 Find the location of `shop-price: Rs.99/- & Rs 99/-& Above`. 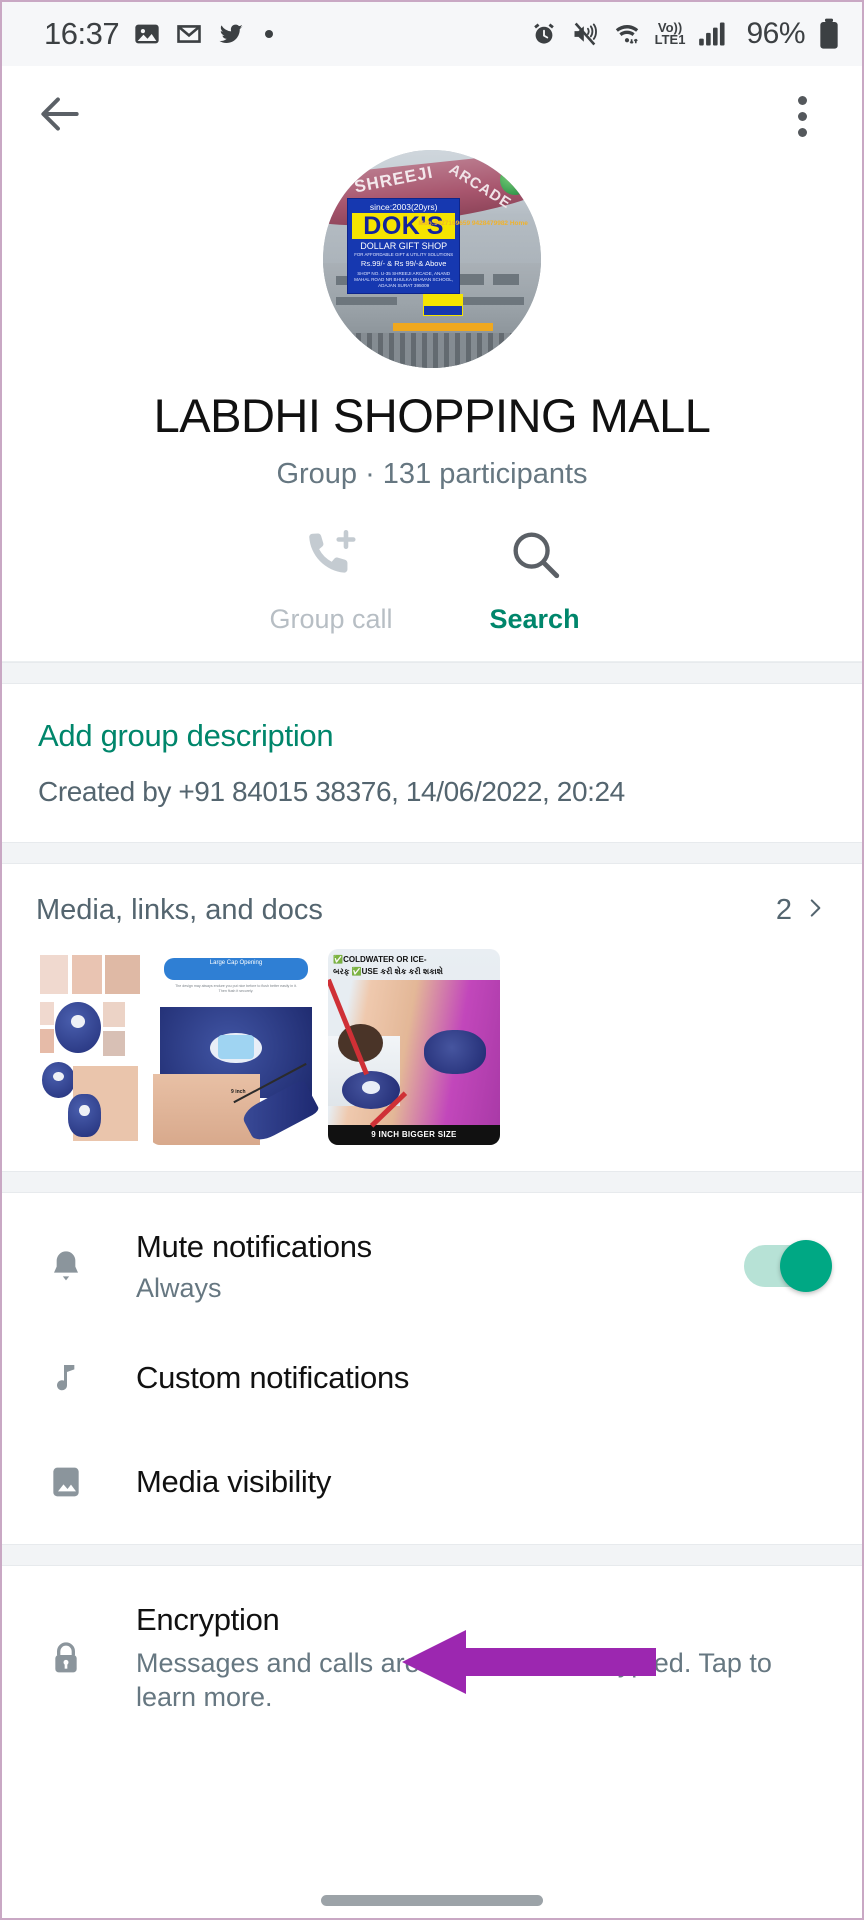

shop-price: Rs.99/- & Rs 99/-& Above is located at coordinates (403, 263).